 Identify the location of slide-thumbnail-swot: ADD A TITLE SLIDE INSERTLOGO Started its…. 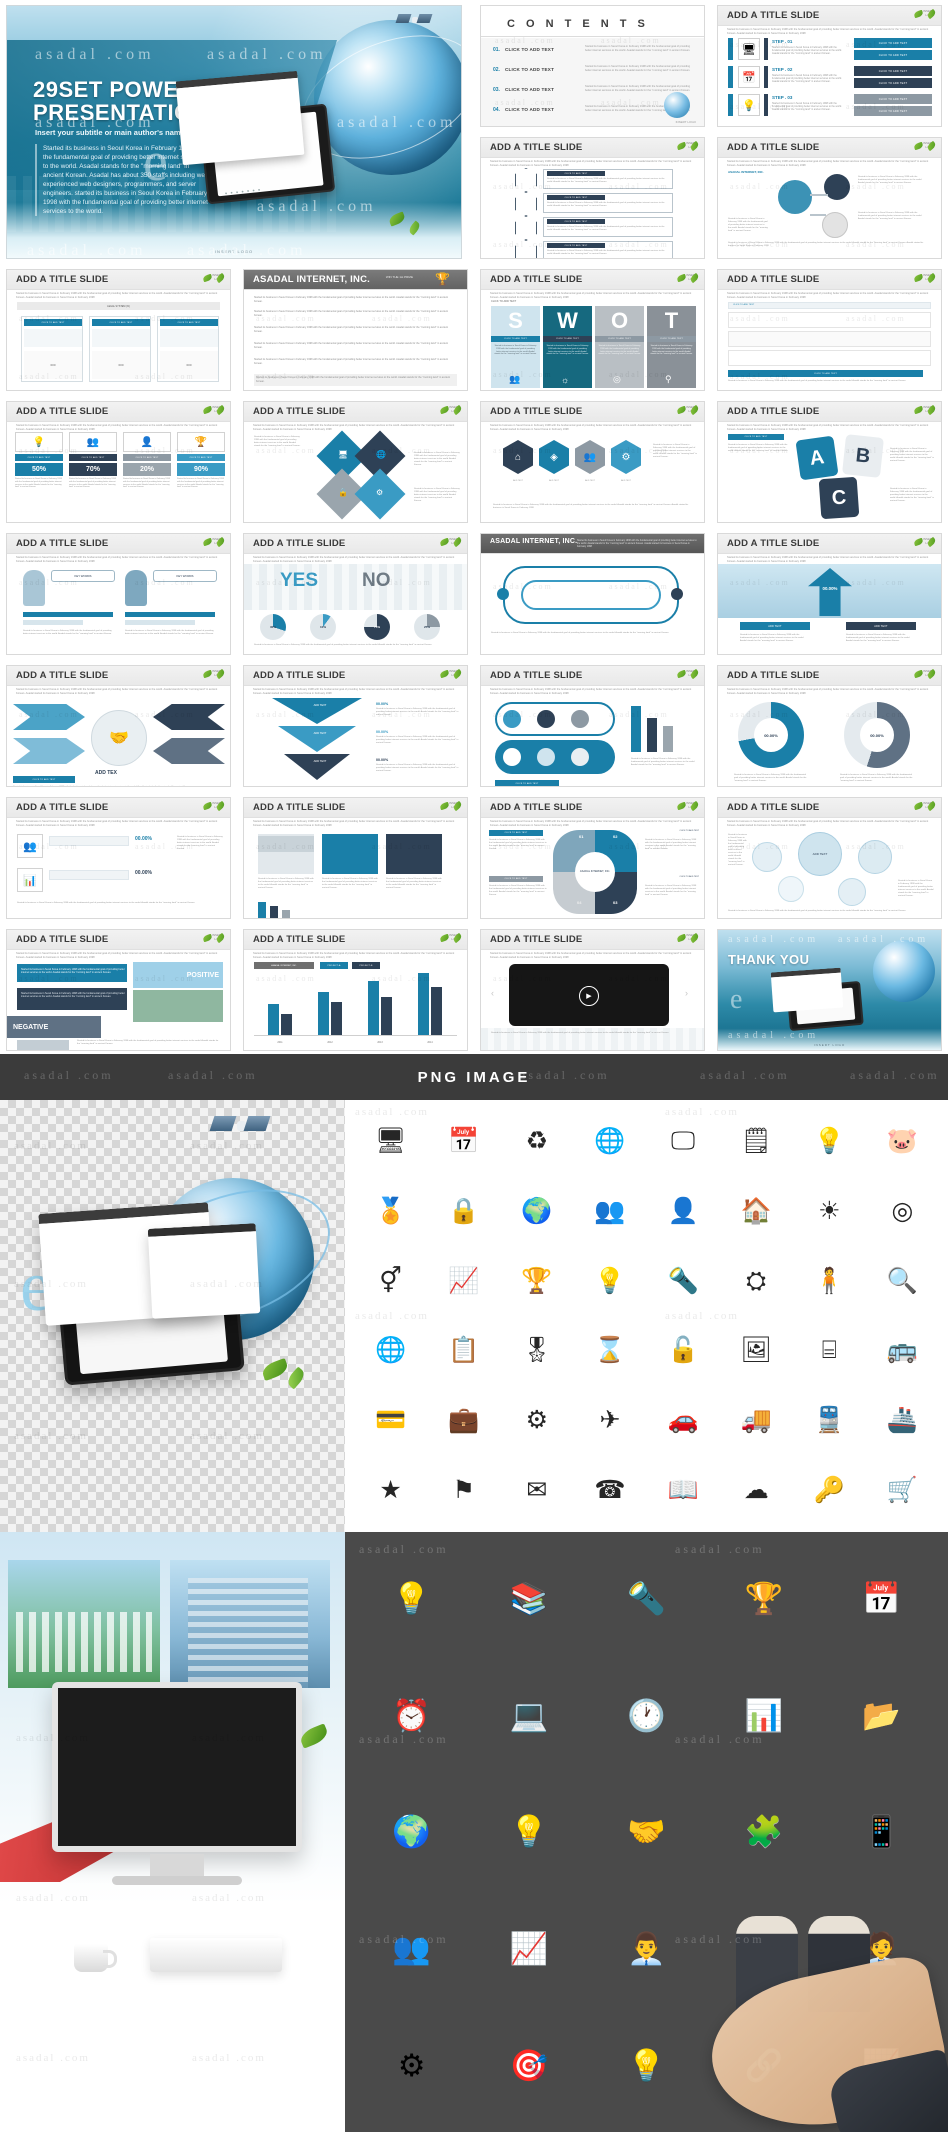
(592, 330).